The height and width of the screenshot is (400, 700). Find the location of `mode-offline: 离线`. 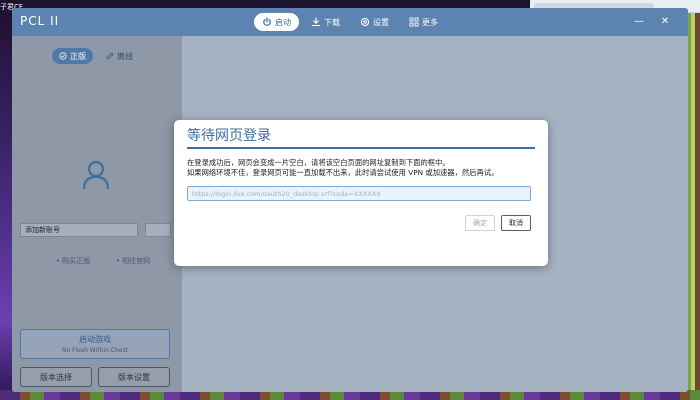

mode-offline: 离线 is located at coordinates (119, 56).